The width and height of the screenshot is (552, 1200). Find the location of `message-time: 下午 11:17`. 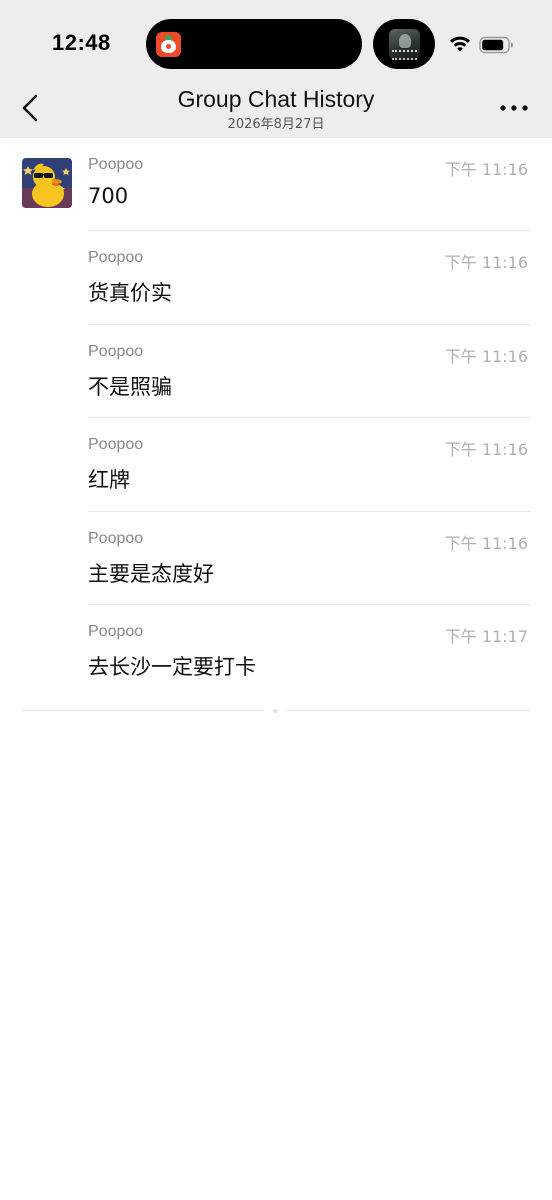

message-time: 下午 11:17 is located at coordinates (486, 636).